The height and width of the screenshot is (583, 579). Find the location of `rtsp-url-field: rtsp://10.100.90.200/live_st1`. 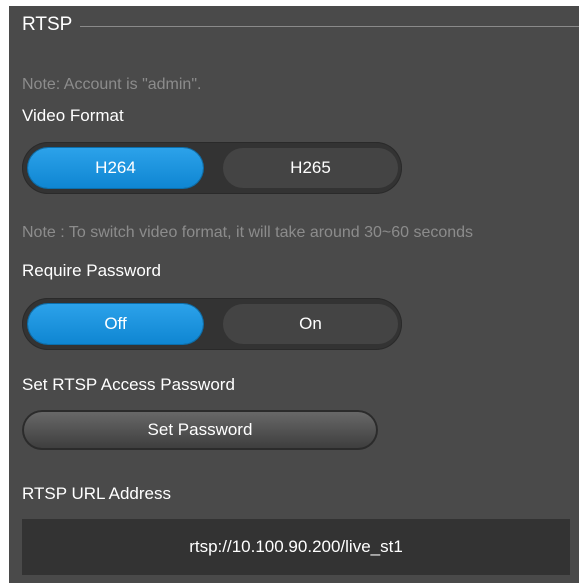

rtsp-url-field: rtsp://10.100.90.200/live_st1 is located at coordinates (296, 547).